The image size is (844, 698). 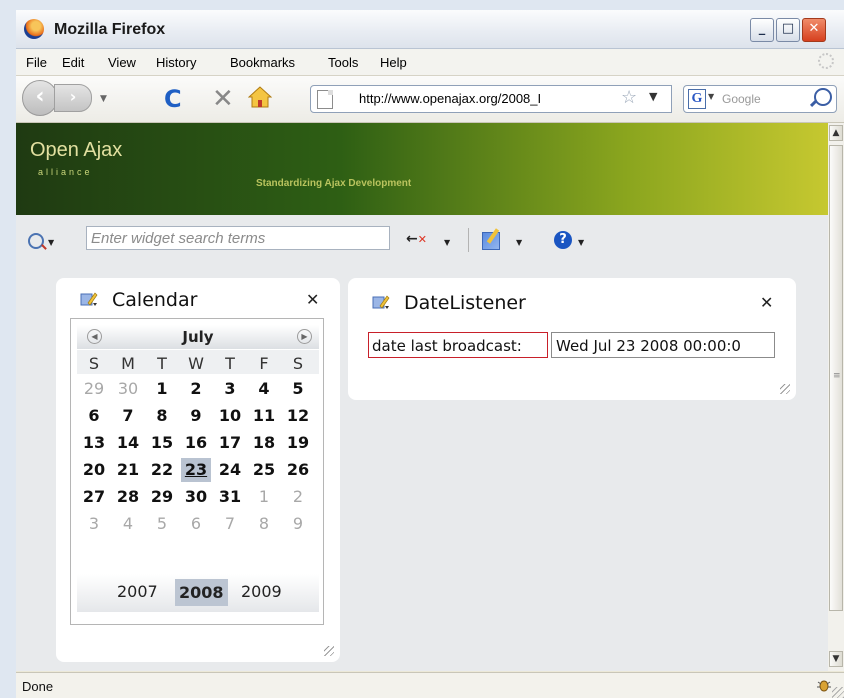 I want to click on menu-tools: Tools, so click(x=343, y=62).